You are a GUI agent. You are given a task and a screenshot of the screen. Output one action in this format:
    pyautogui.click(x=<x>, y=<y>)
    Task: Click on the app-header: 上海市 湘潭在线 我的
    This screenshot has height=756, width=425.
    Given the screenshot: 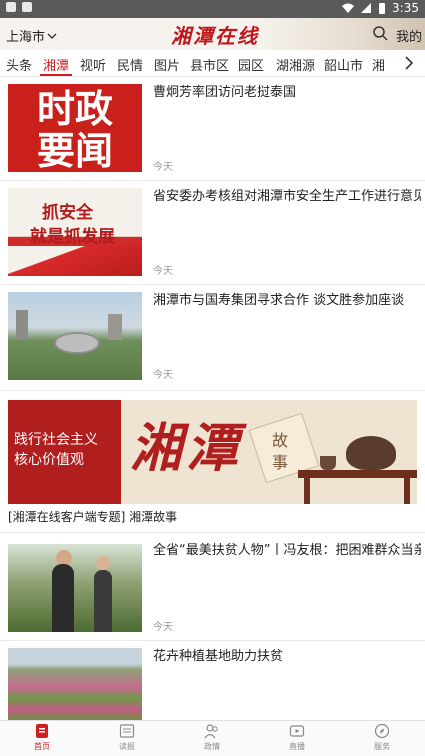 What is the action you would take?
    pyautogui.click(x=212, y=34)
    